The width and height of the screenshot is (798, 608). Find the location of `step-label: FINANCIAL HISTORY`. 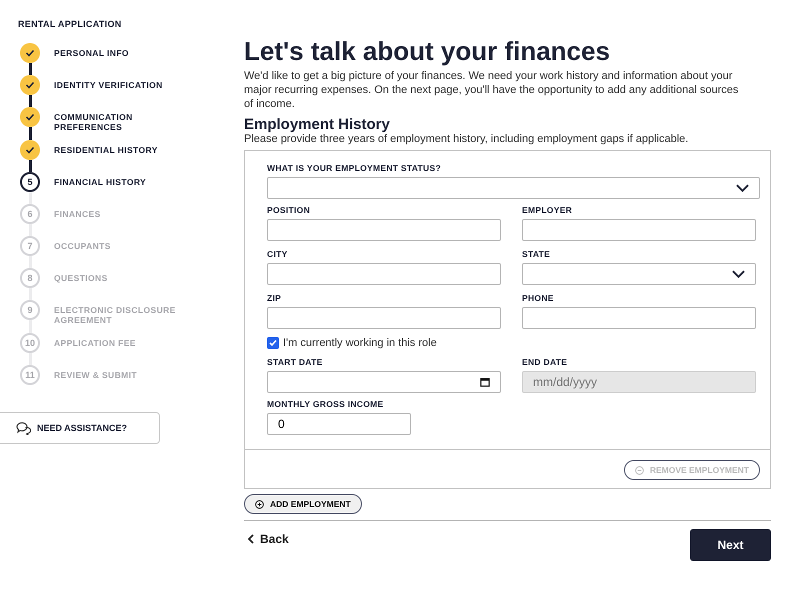

step-label: FINANCIAL HISTORY is located at coordinates (101, 183).